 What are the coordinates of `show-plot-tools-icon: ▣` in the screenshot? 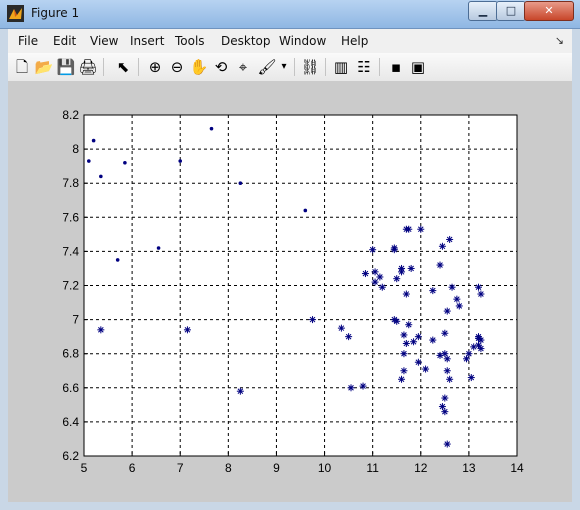 It's located at (418, 67).